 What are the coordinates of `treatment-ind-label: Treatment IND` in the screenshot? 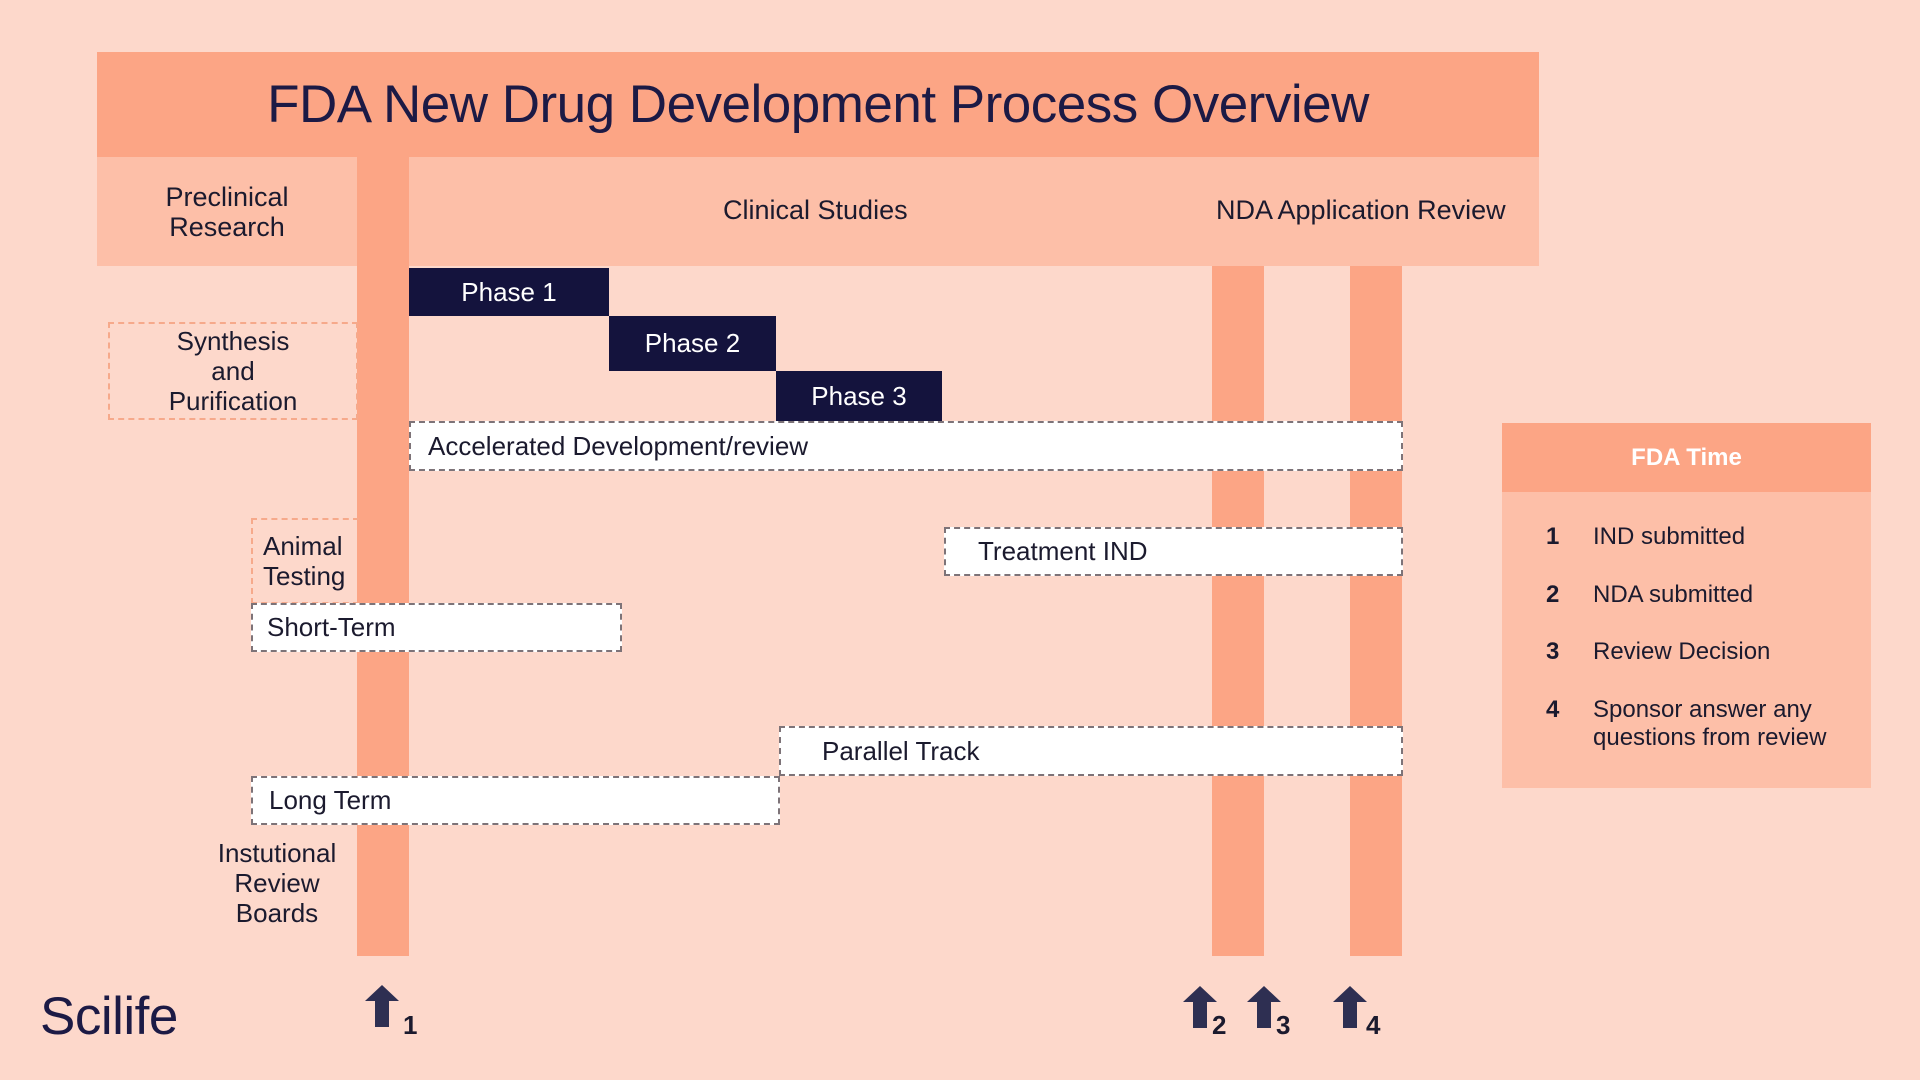 It's located at (1063, 551).